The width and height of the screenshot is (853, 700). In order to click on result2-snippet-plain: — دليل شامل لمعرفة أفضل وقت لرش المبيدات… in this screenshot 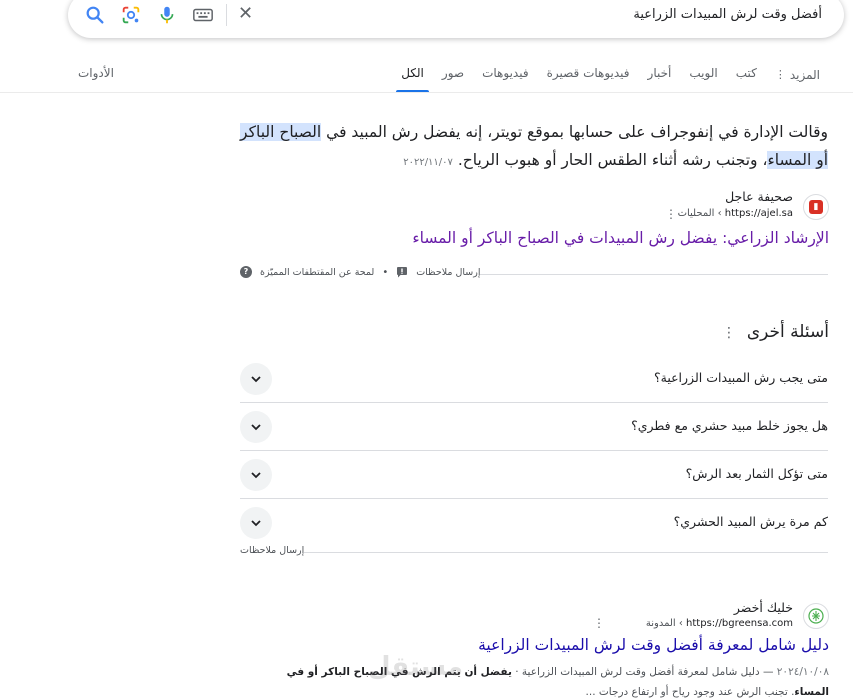, I will do `click(644, 672)`.